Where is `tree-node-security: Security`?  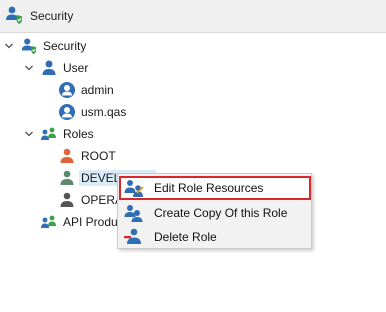
tree-node-security: Security is located at coordinates (45, 46).